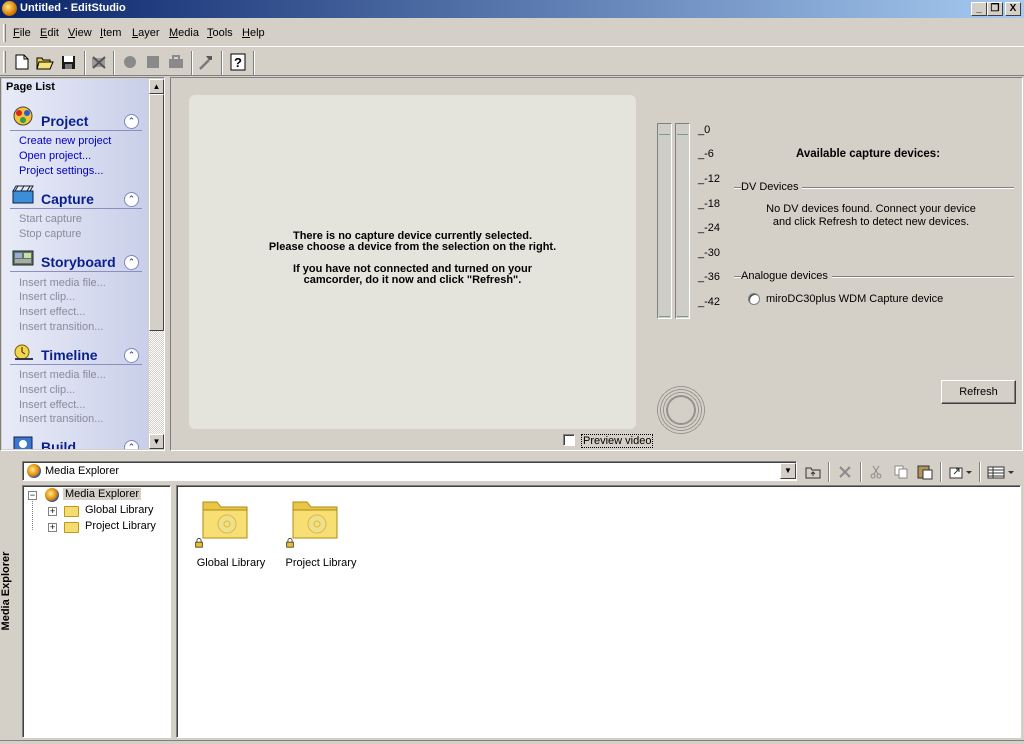  I want to click on close-button: X, so click(1013, 9).